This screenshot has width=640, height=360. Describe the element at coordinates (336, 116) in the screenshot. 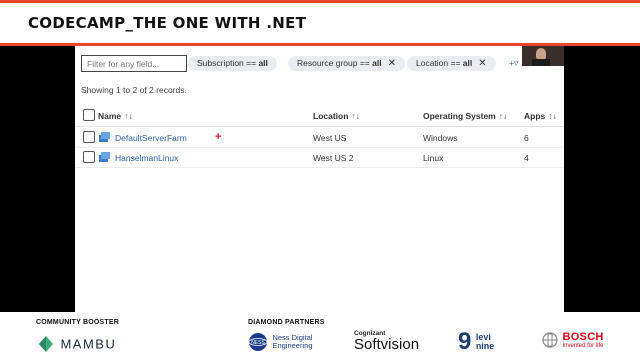

I see `column-header-location: Location ↑↓` at that location.